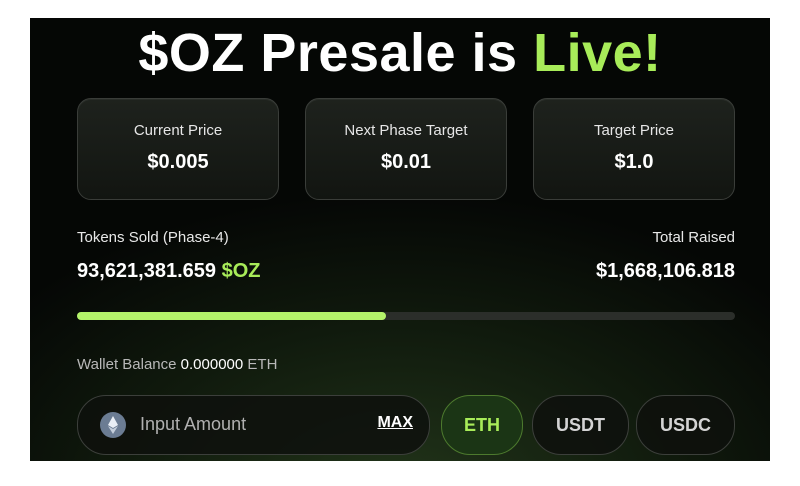 Image resolution: width=800 pixels, height=486 pixels. Describe the element at coordinates (153, 237) in the screenshot. I see `tokens-sold-label: Tokens Sold (Phase-4)` at that location.